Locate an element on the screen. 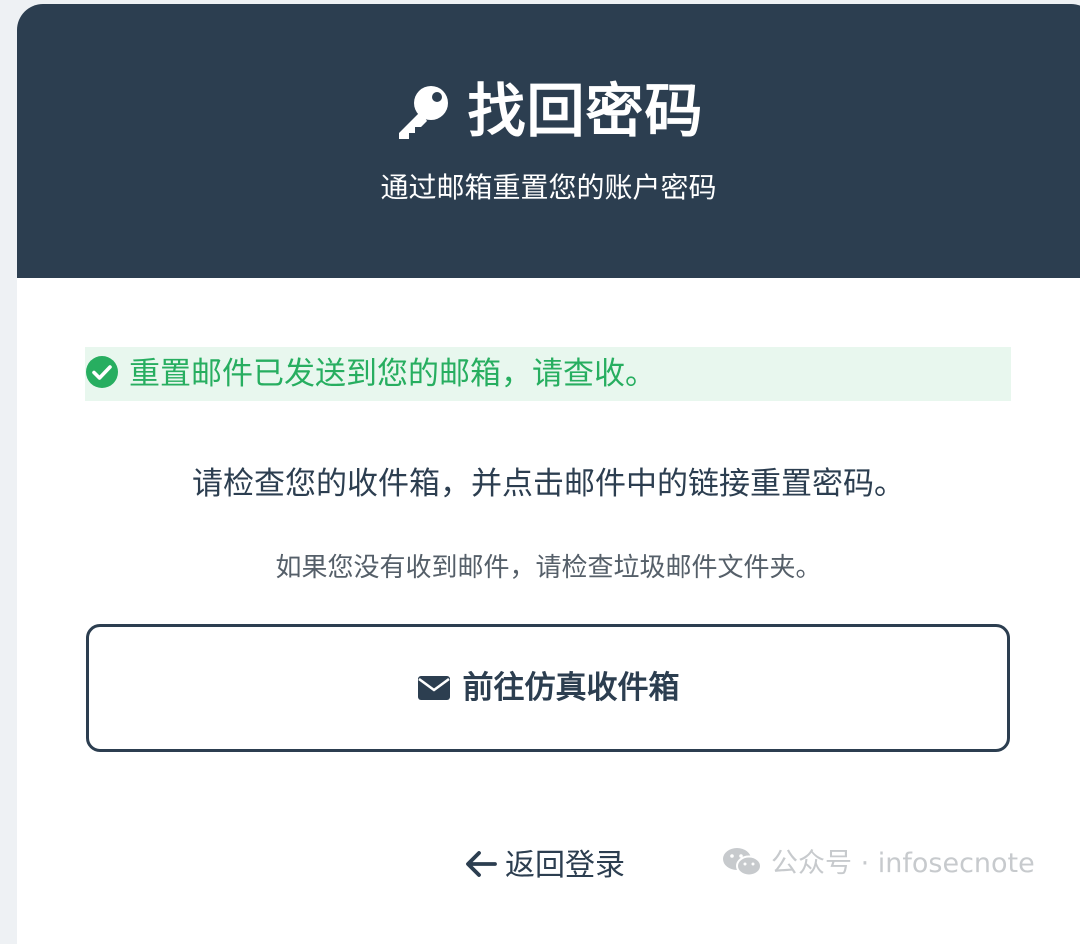  title-row: 找回密码 is located at coordinates (548, 111).